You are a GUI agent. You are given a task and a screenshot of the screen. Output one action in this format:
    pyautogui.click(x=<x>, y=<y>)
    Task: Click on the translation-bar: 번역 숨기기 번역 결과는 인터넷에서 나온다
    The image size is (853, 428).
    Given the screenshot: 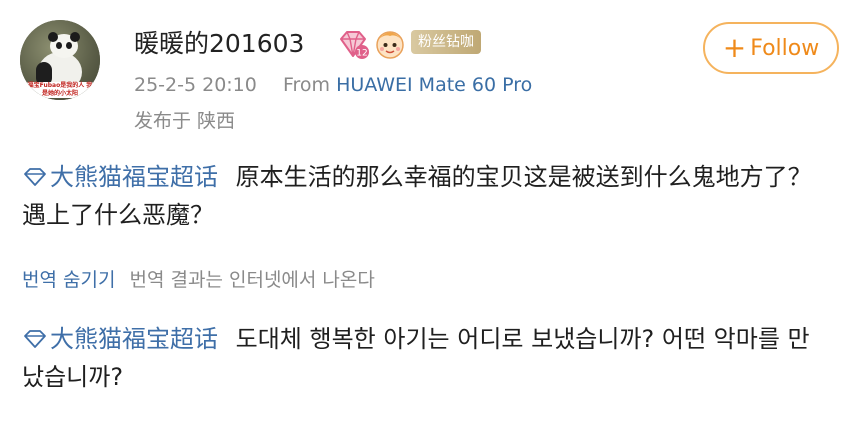 What is the action you would take?
    pyautogui.click(x=198, y=280)
    